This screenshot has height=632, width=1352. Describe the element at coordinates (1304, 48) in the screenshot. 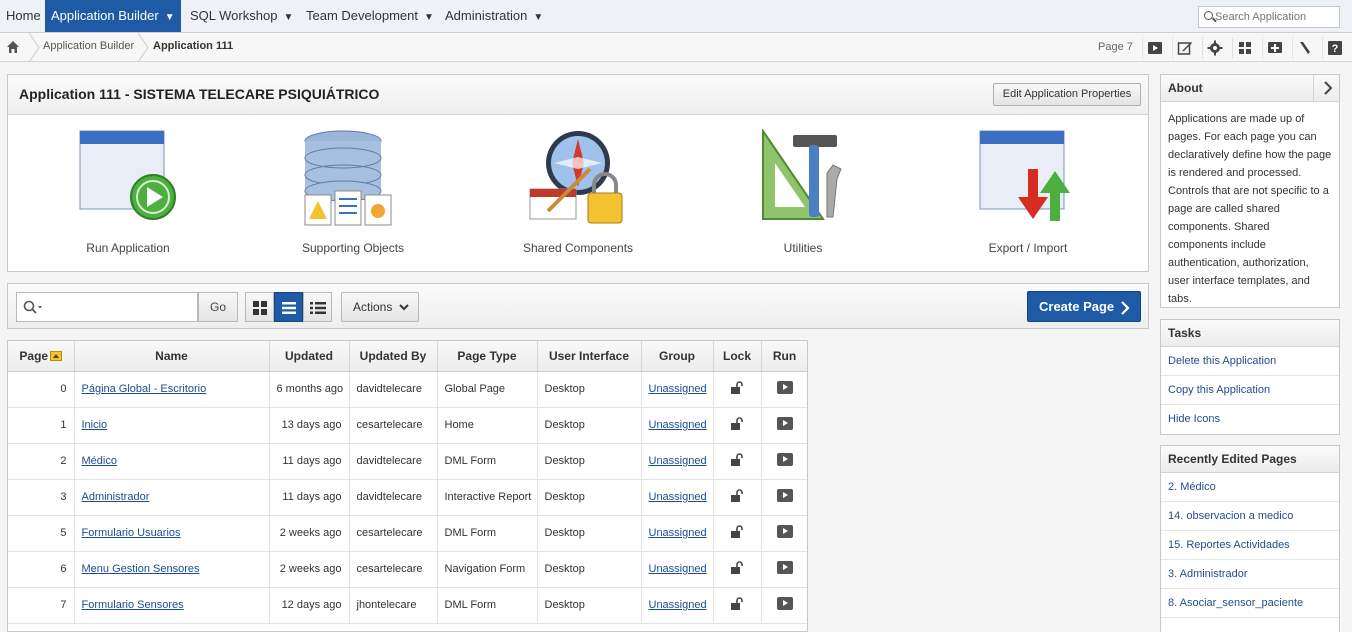

I see `utilities-button` at that location.